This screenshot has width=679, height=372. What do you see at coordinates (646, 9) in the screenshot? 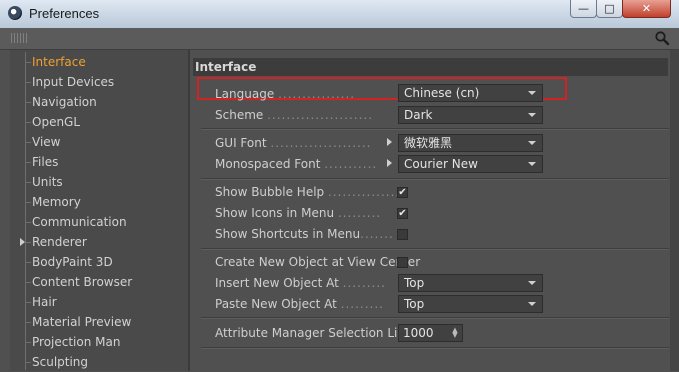
I see `close-button: ✕` at bounding box center [646, 9].